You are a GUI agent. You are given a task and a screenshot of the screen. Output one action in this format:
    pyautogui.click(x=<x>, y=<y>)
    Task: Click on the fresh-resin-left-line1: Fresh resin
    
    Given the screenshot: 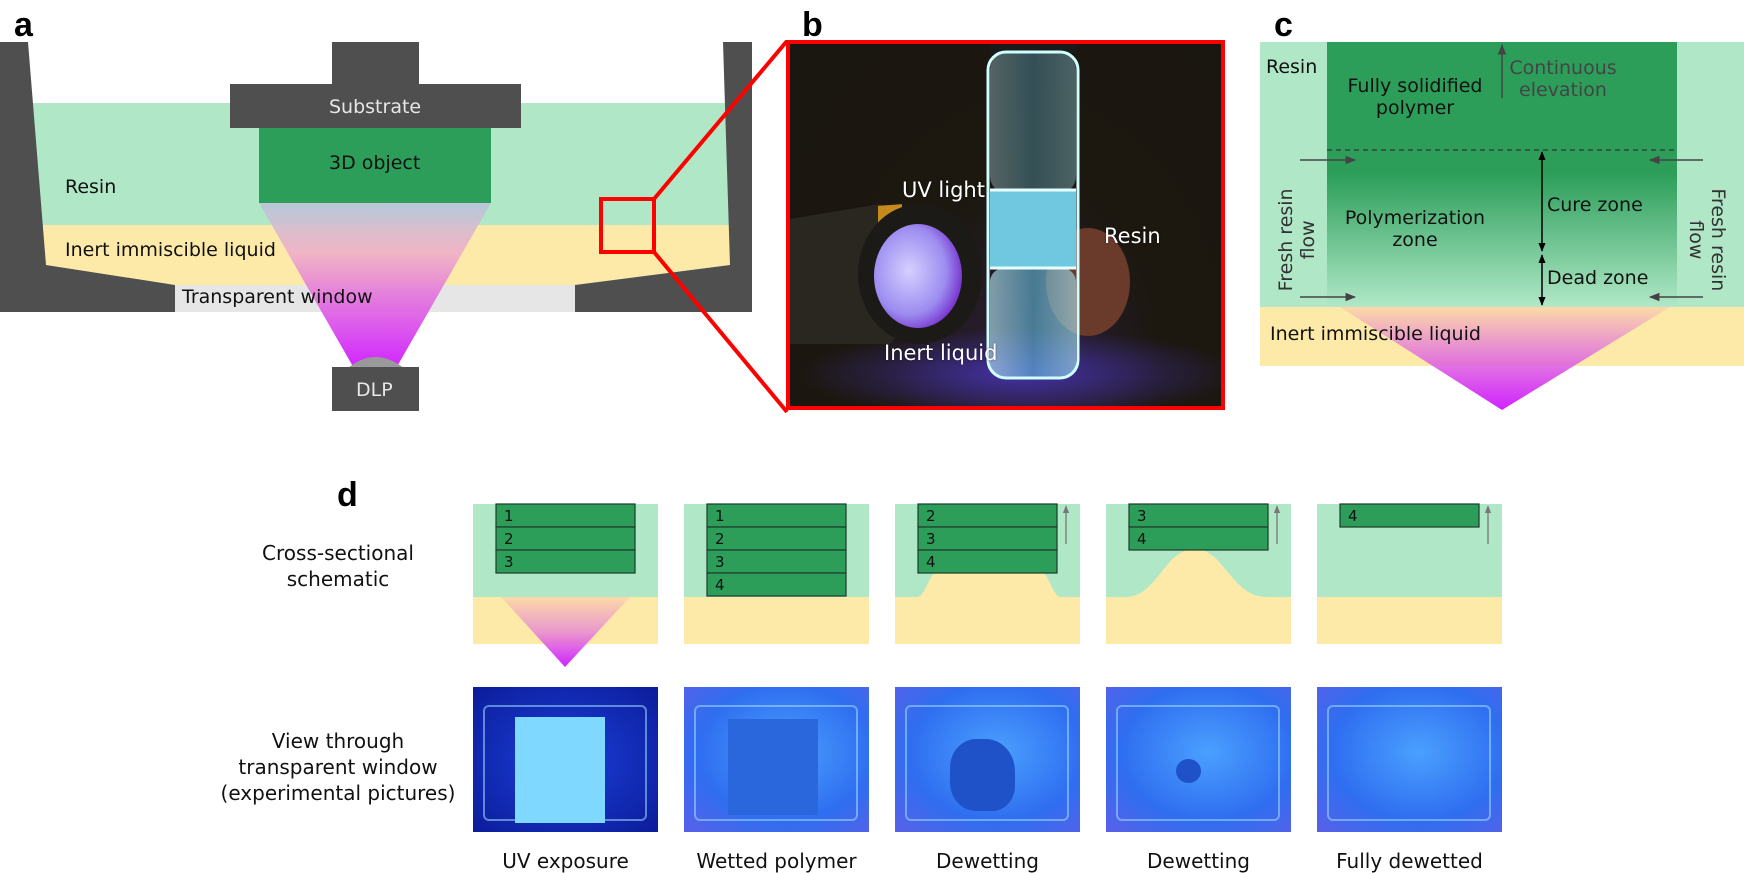 What is the action you would take?
    pyautogui.click(x=1286, y=240)
    